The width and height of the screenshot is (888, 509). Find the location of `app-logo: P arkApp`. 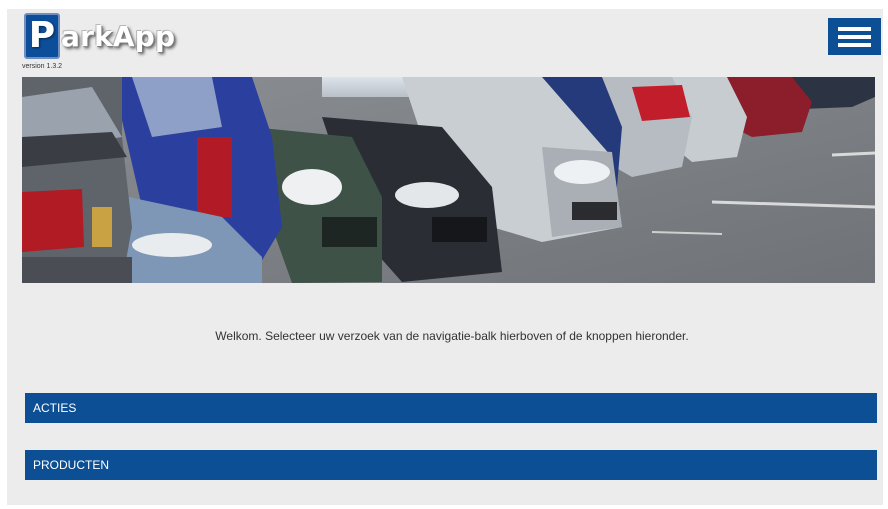

app-logo: P arkApp is located at coordinates (99, 36).